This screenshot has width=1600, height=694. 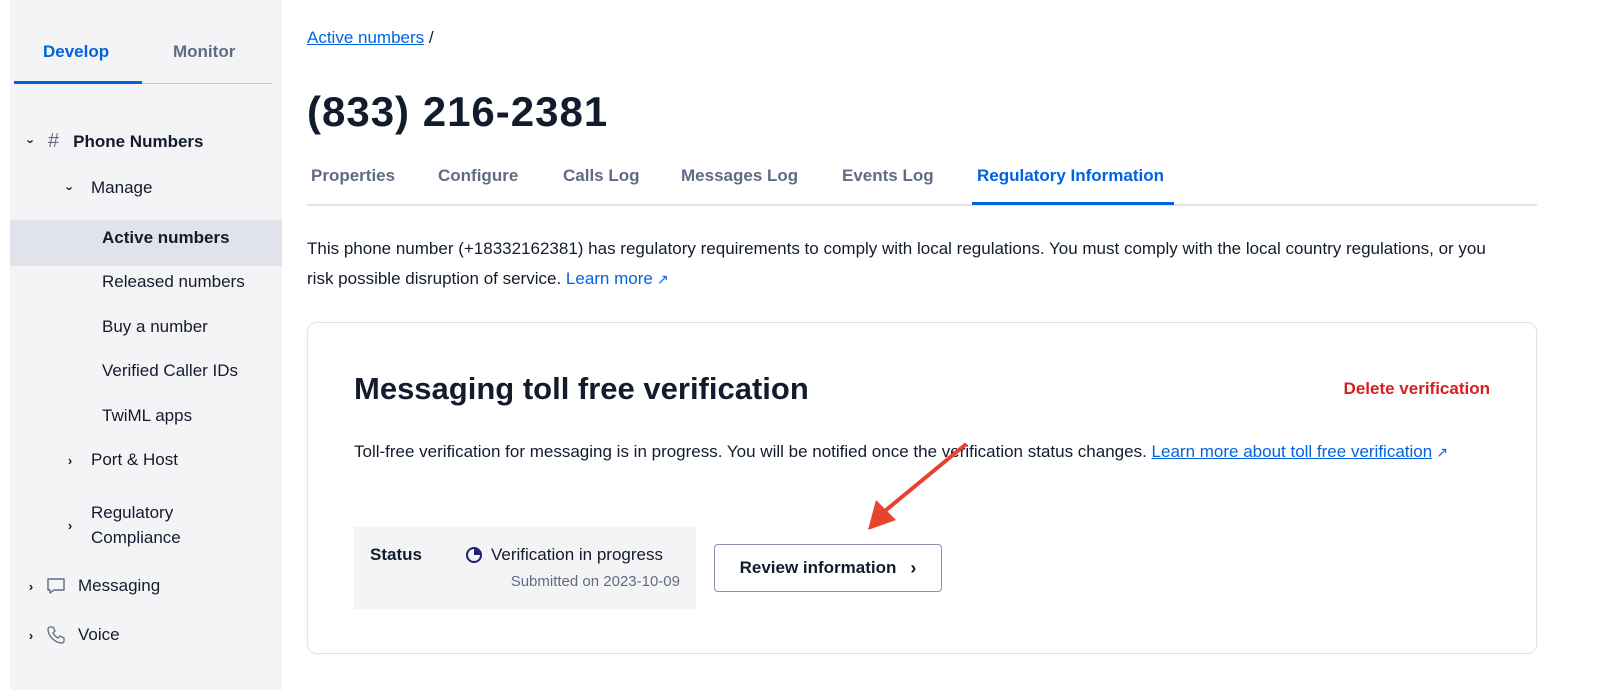 I want to click on tab-calls-log: Calls Log, so click(x=601, y=176).